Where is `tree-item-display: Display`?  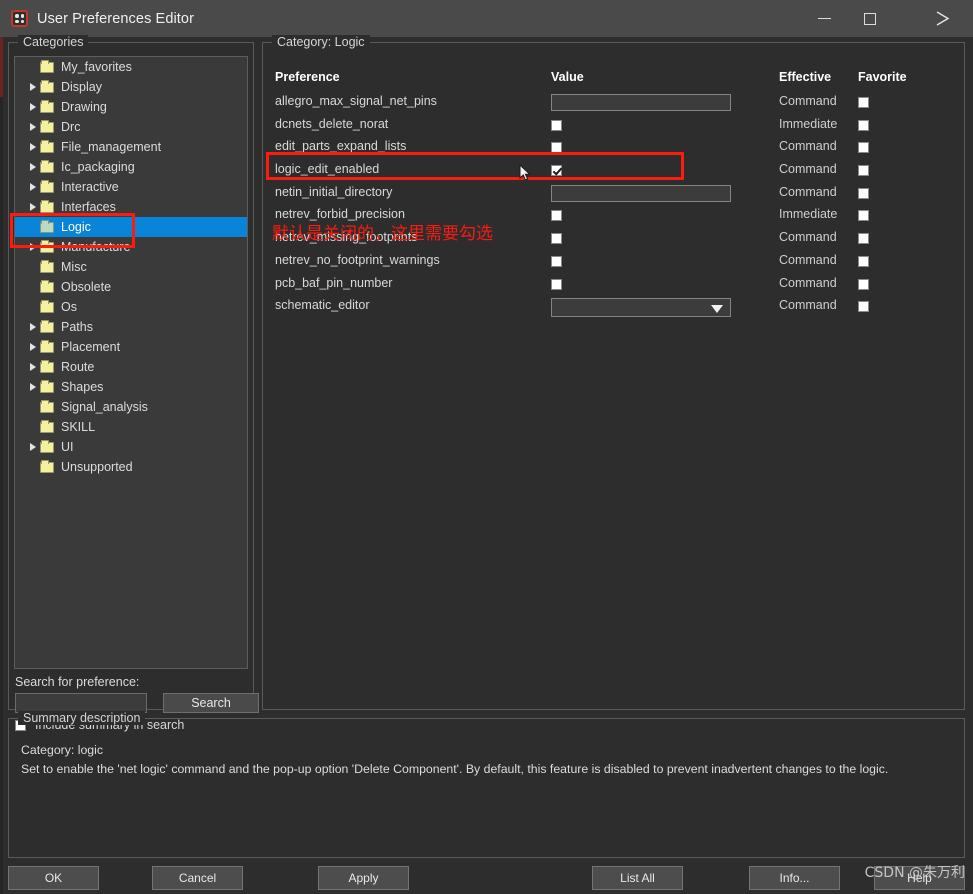
tree-item-display: Display is located at coordinates (131, 87).